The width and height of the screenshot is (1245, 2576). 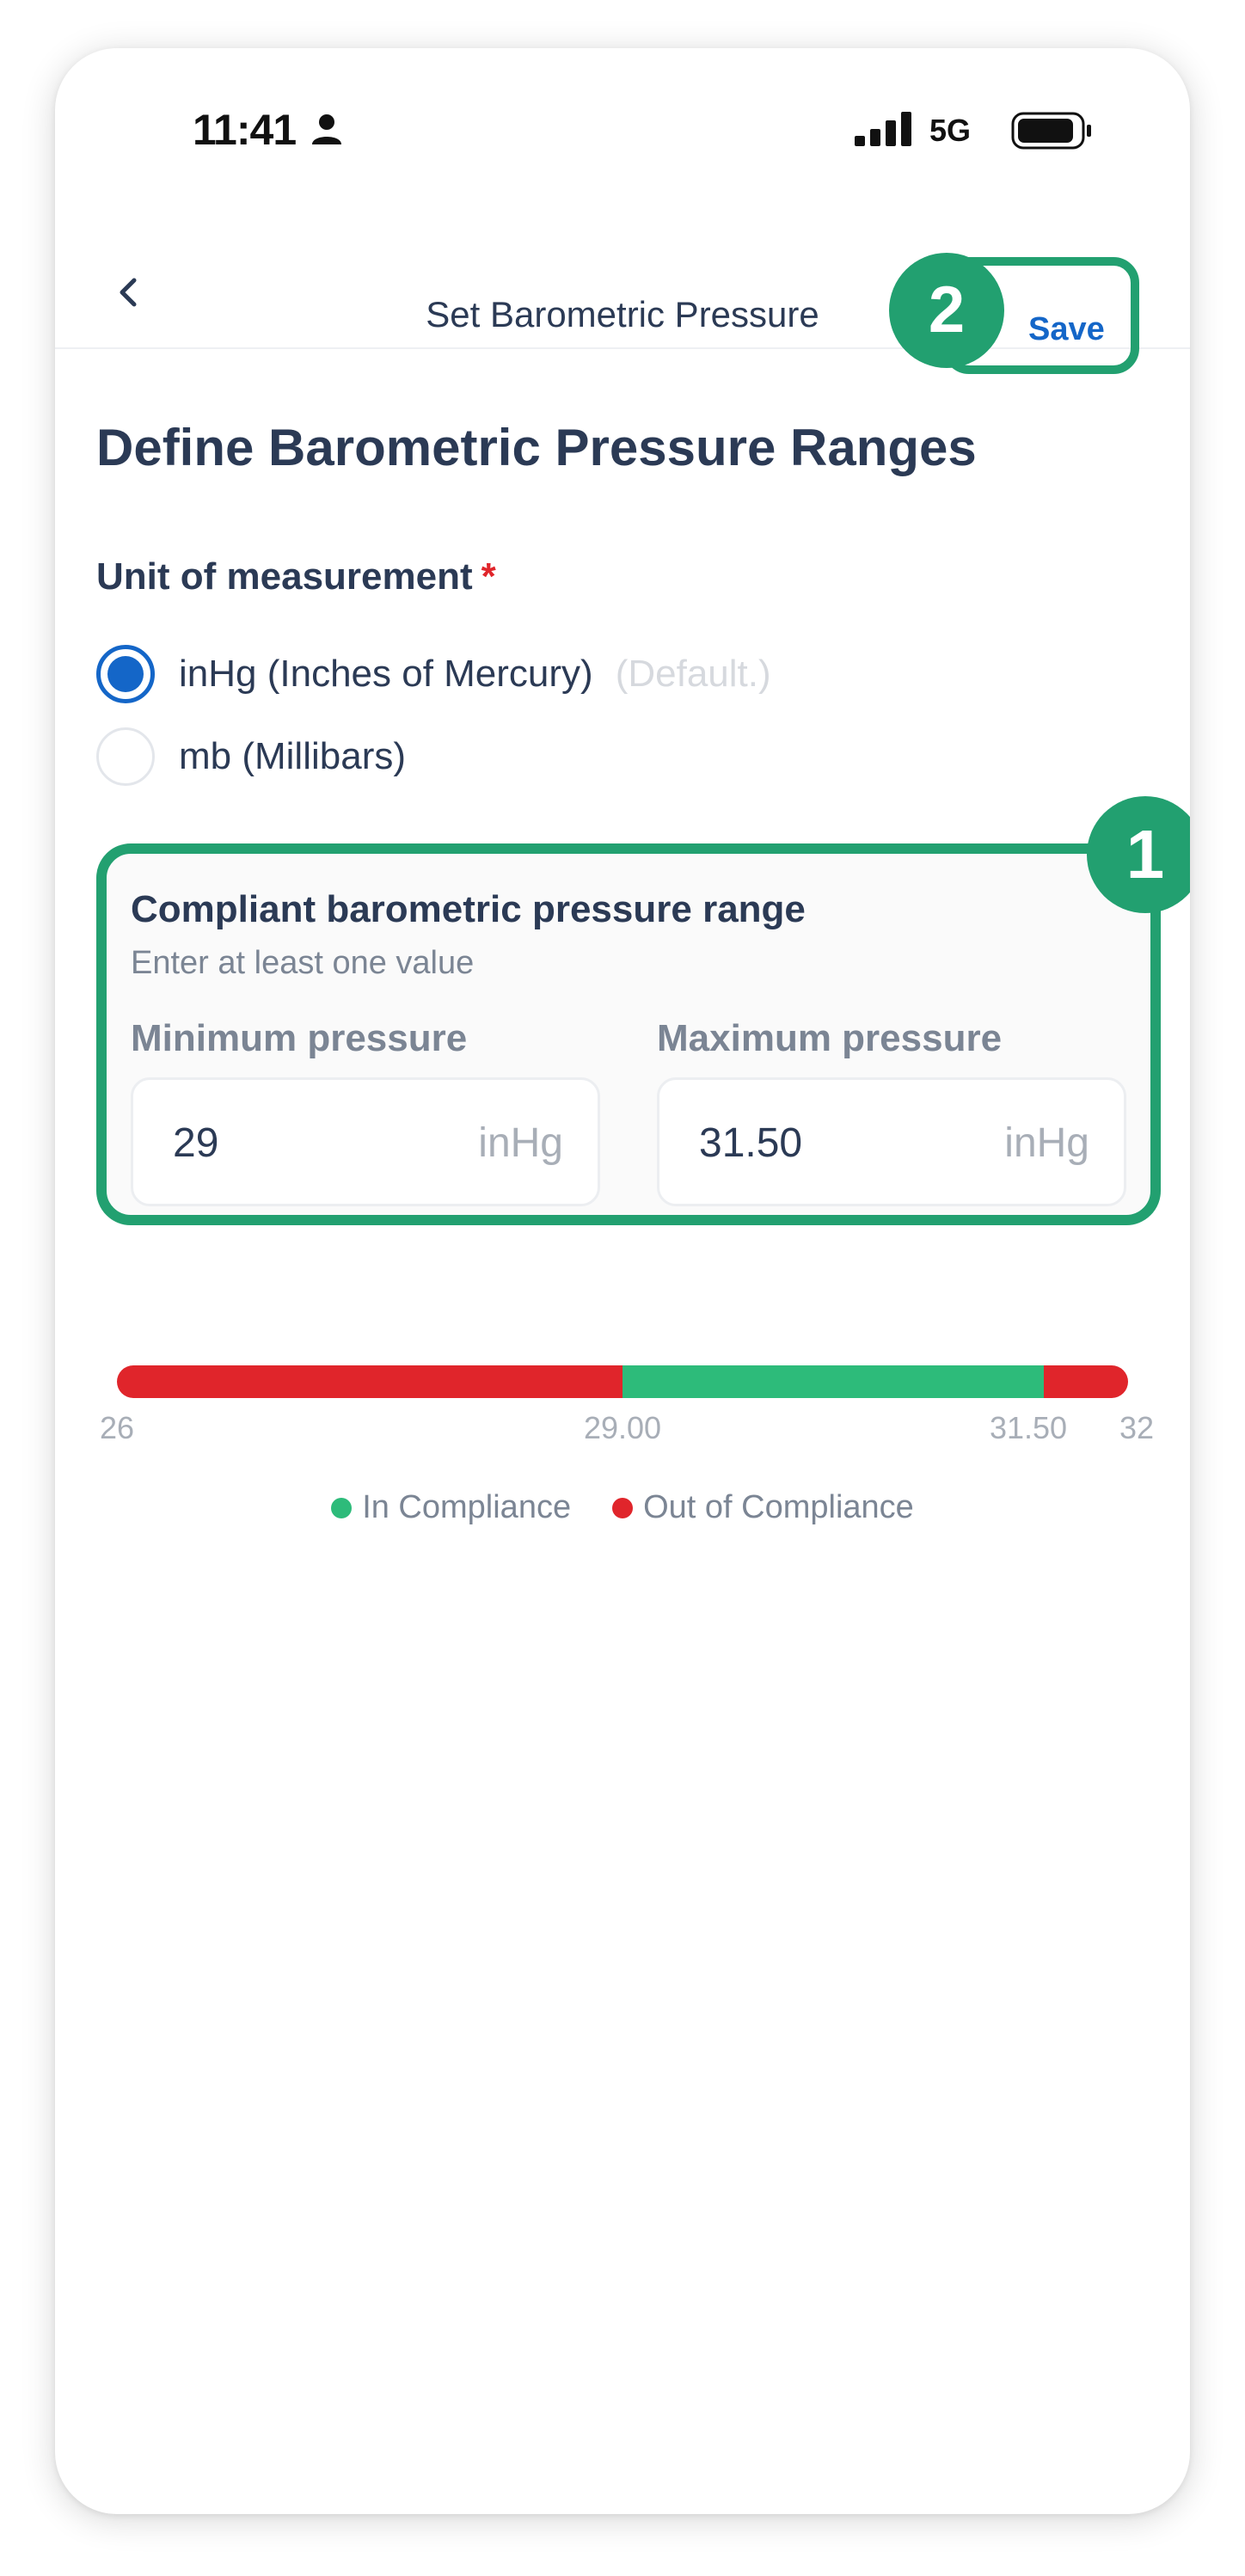 I want to click on min-pressure-unit: inHg, so click(x=520, y=1143).